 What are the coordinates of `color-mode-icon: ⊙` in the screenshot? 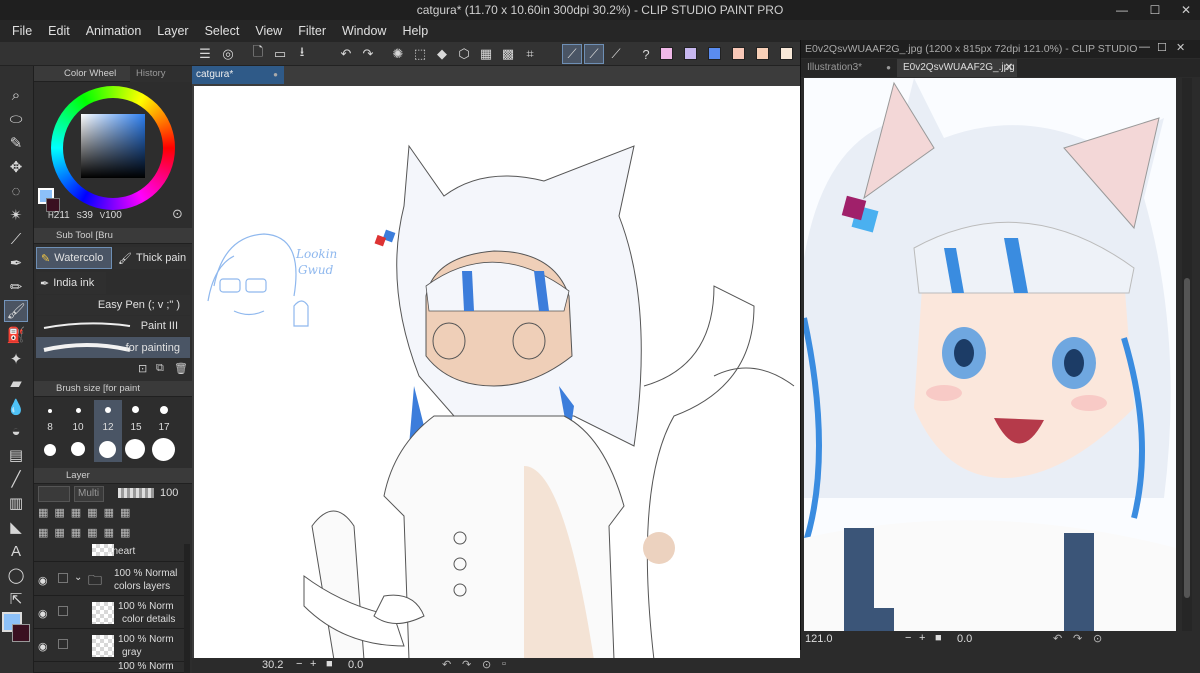 It's located at (177, 214).